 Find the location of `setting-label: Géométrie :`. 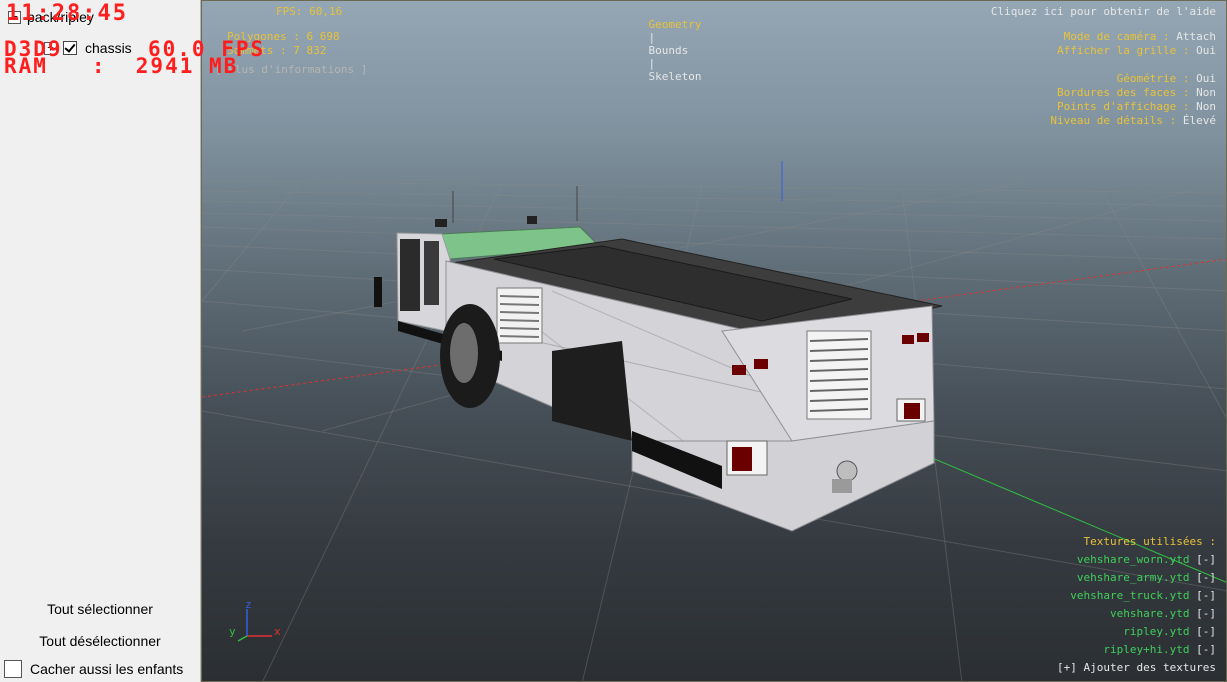

setting-label: Géométrie : is located at coordinates (1153, 78).